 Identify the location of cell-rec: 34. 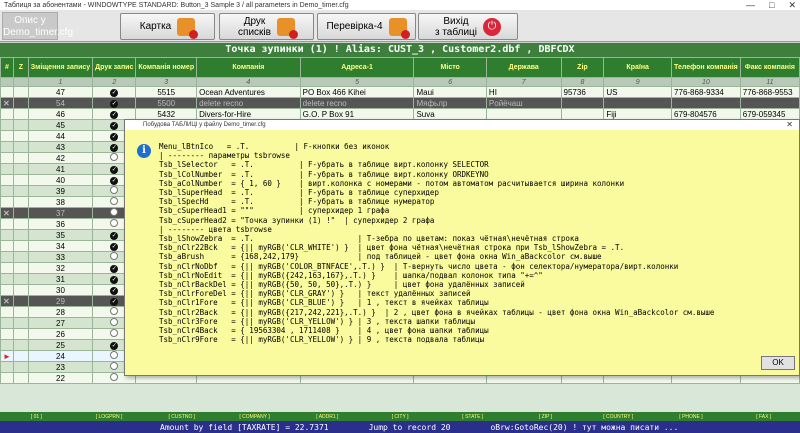
(60, 246).